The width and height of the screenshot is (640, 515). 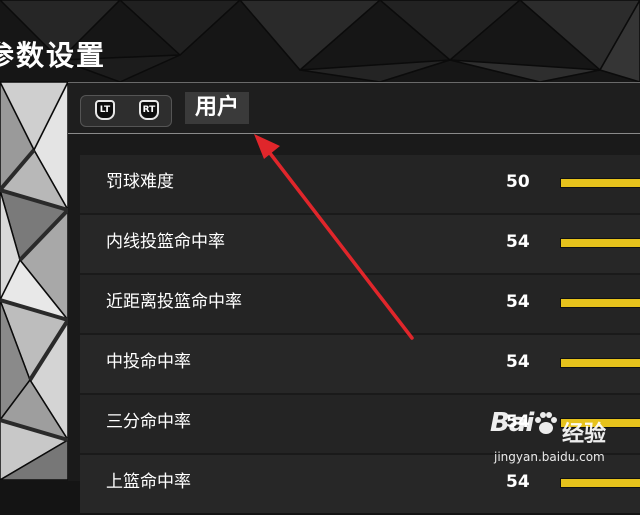 I want to click on watermark-url: jingyan.baidu.com, so click(x=549, y=457).